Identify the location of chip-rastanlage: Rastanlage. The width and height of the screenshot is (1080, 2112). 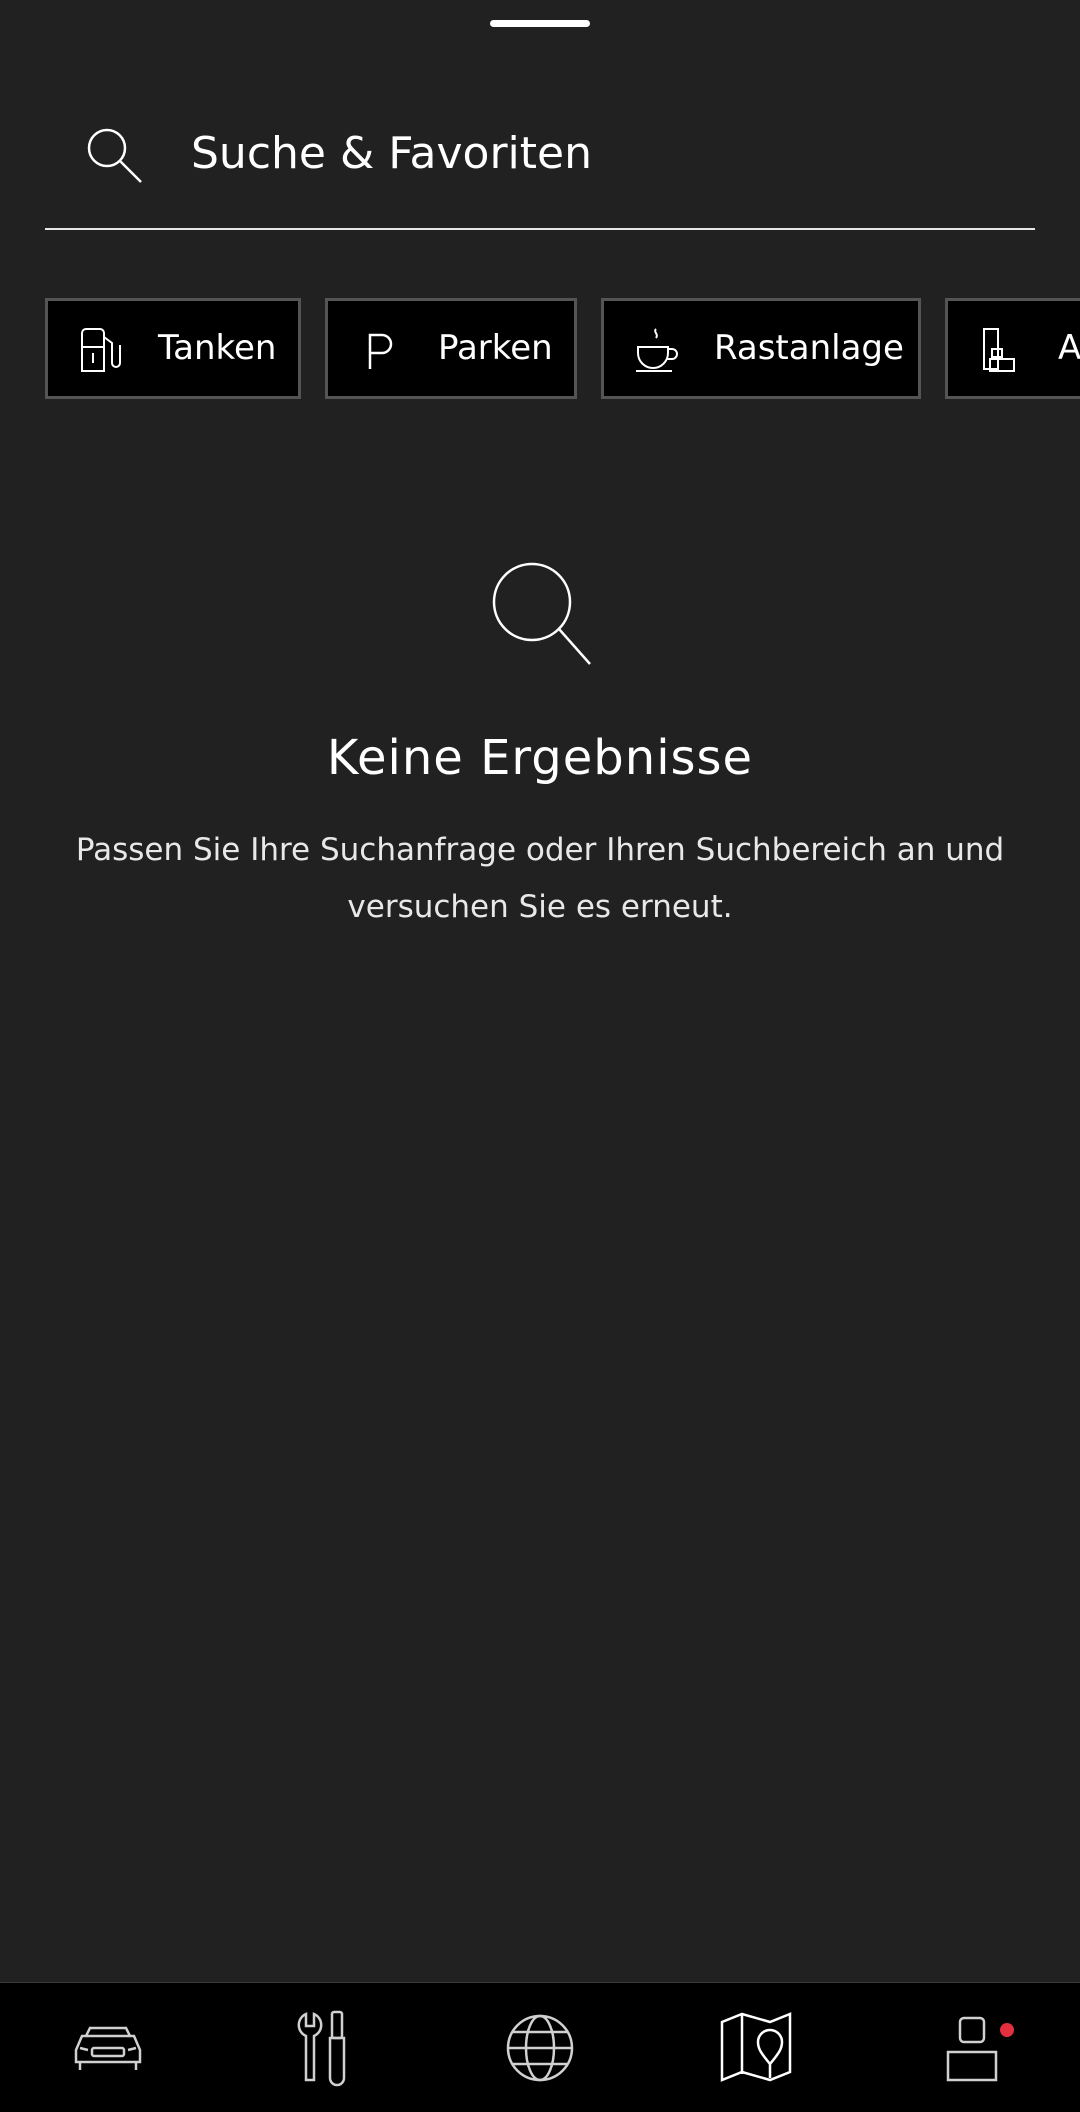
(761, 348).